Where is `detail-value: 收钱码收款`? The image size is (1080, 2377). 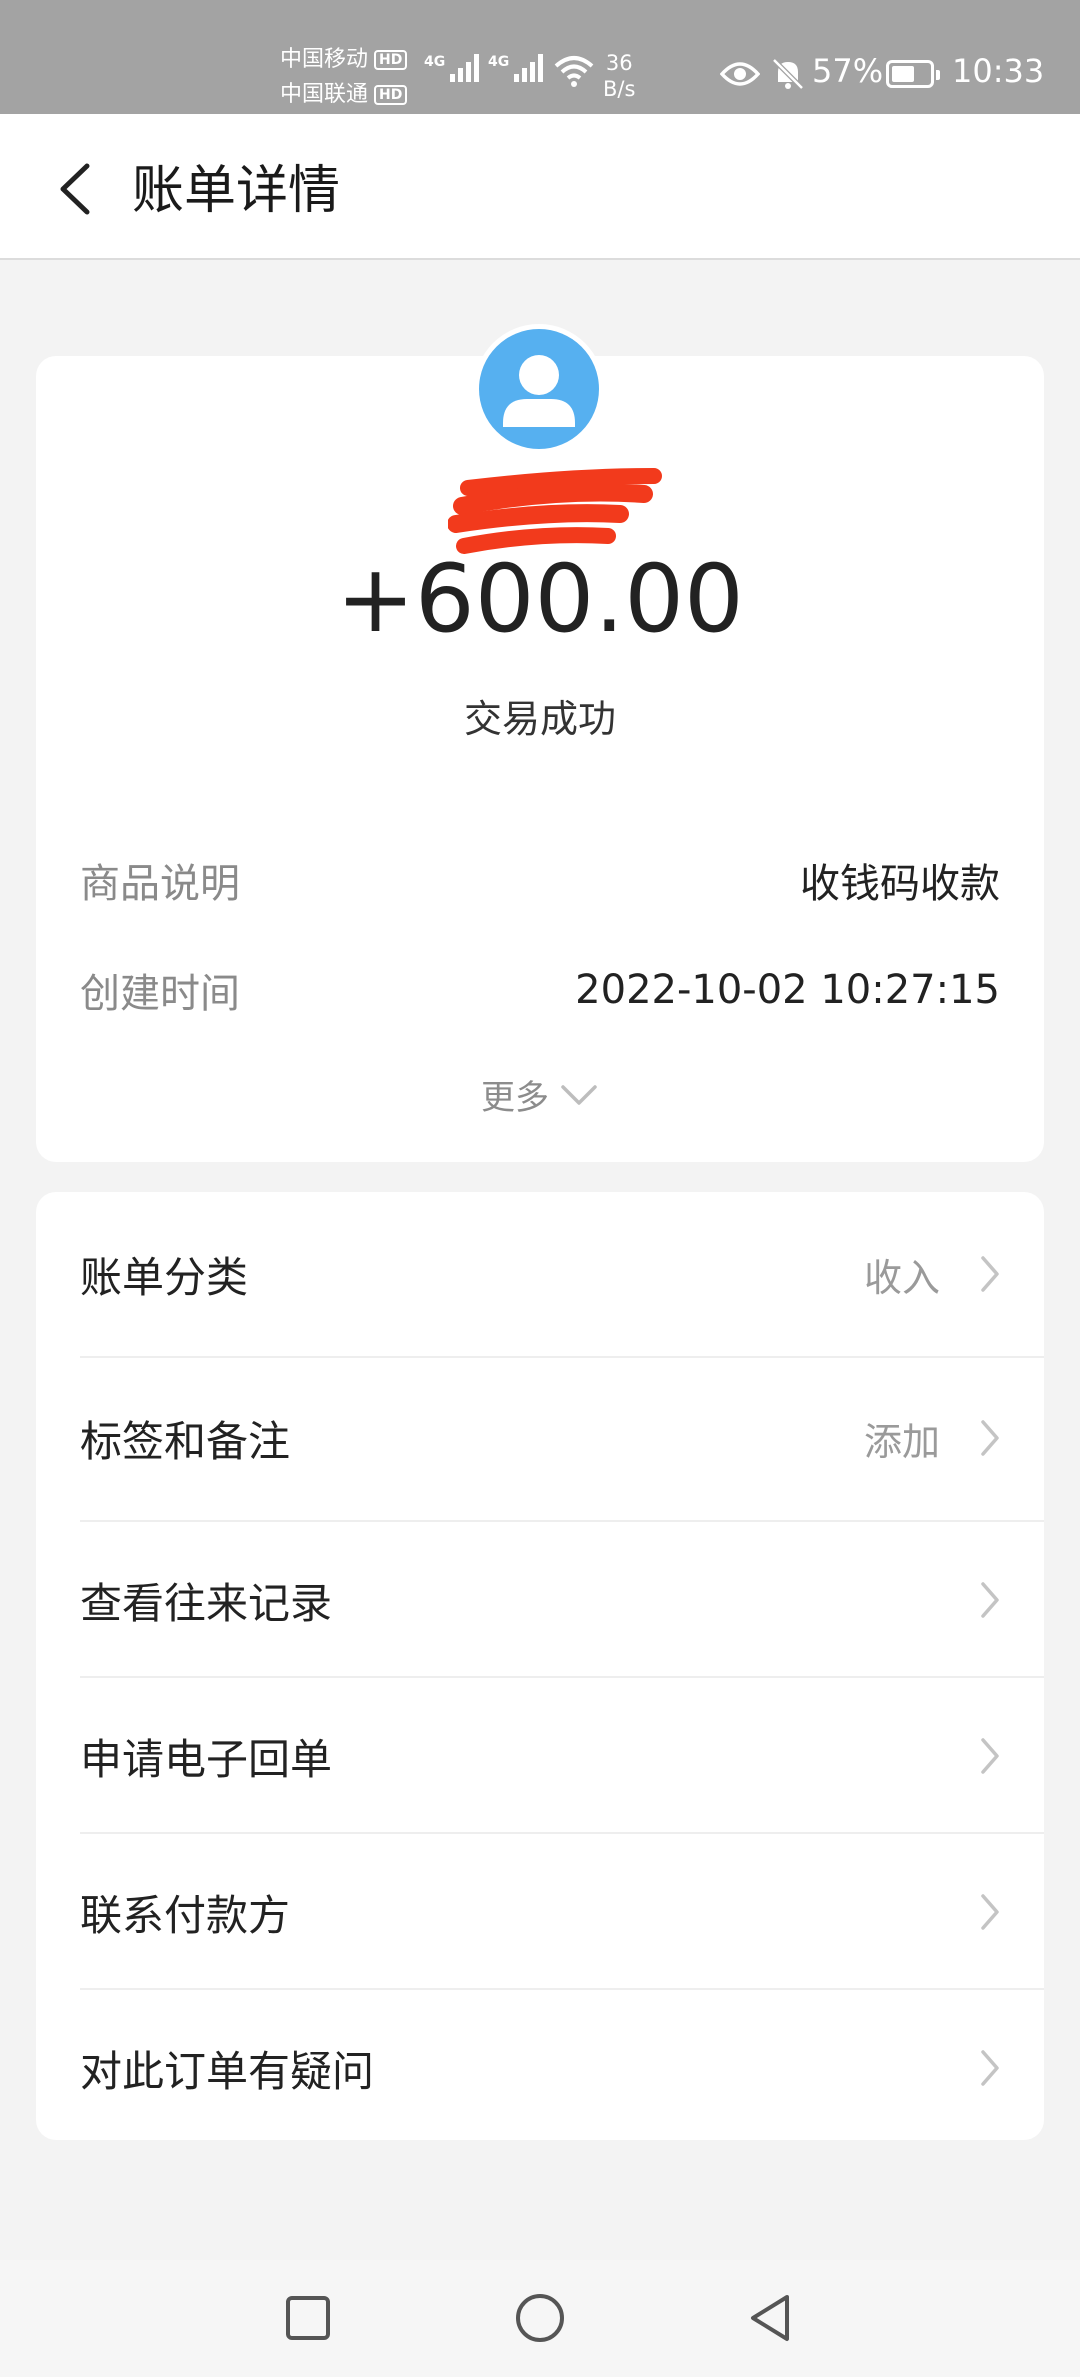
detail-value: 收钱码收款 is located at coordinates (900, 884).